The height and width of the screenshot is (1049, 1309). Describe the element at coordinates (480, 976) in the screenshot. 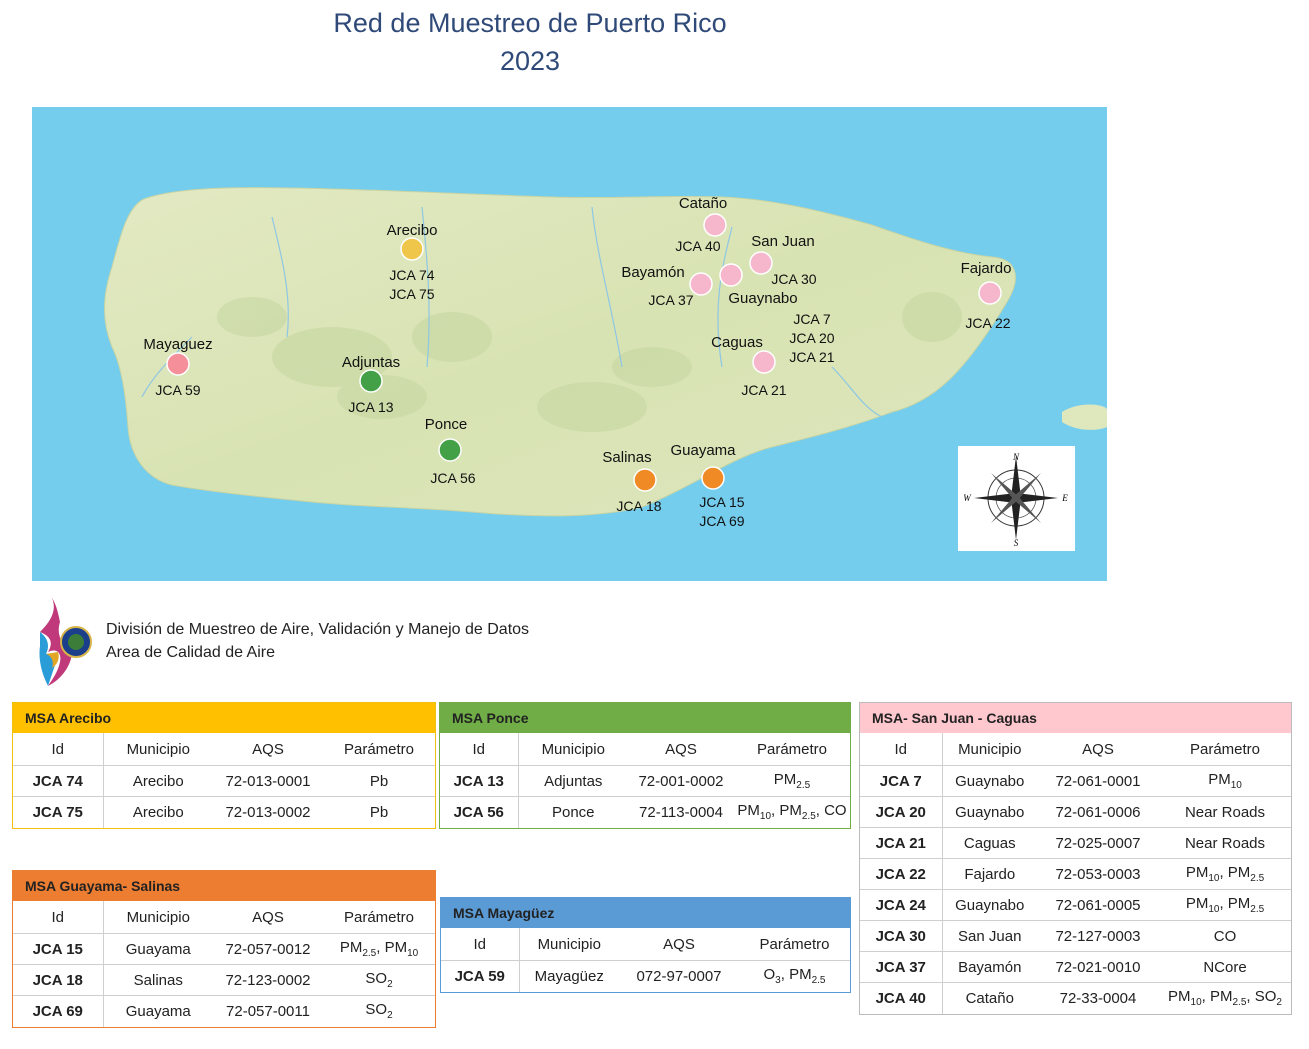

I see `cell-id: JCA 59` at that location.